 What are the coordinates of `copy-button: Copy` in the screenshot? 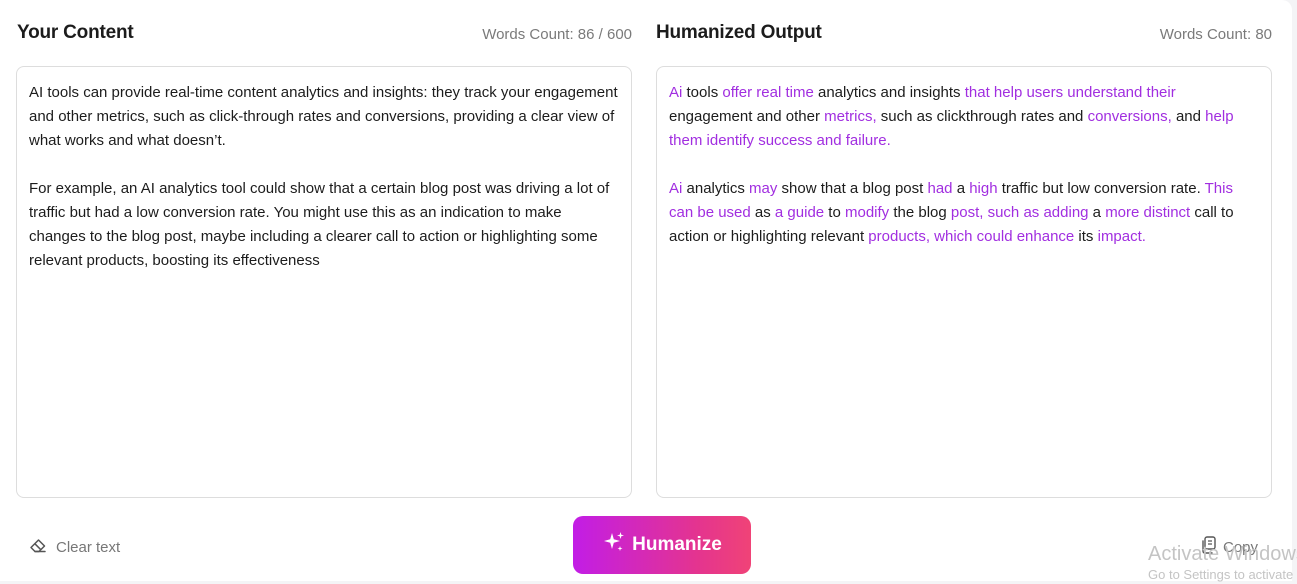 It's located at (1229, 547).